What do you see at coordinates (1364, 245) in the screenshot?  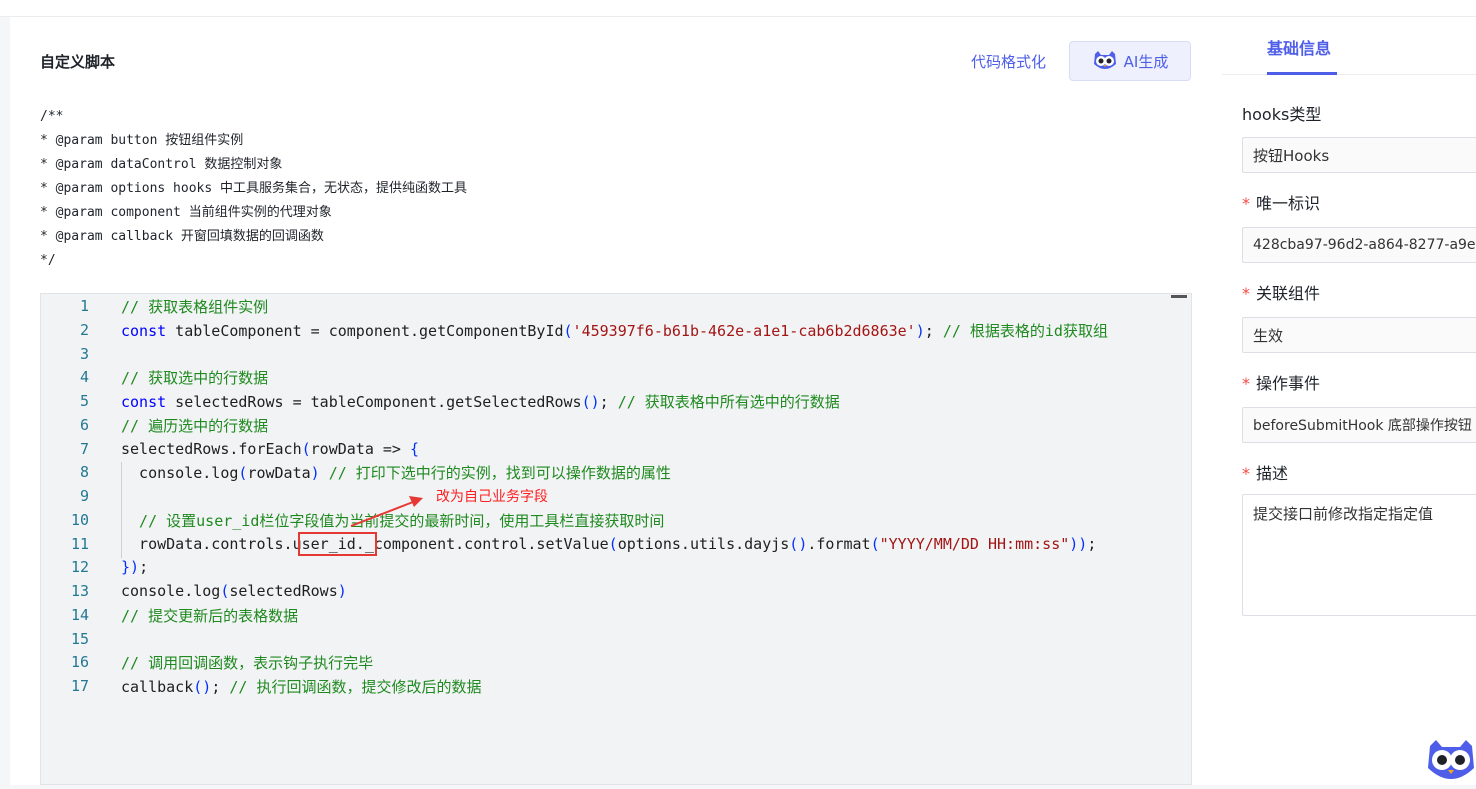 I see `uid-value: 428cba97-96d2-a864-8277-a9e` at bounding box center [1364, 245].